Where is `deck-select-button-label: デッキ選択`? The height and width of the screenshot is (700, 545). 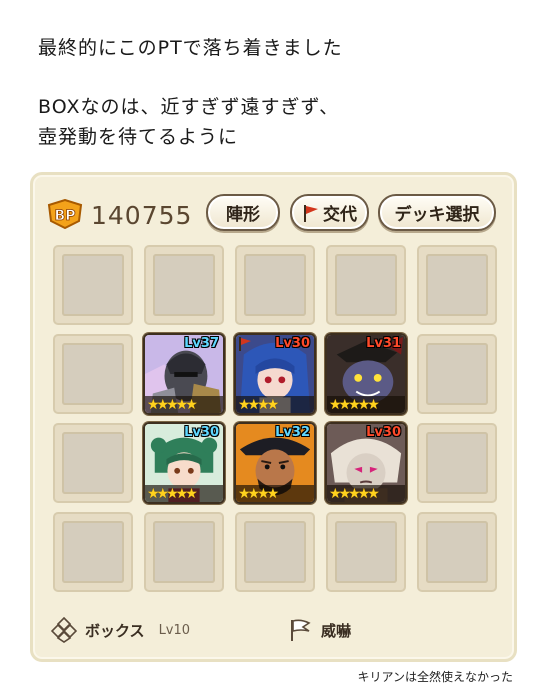
deck-select-button-label: デッキ選択 is located at coordinates (437, 215).